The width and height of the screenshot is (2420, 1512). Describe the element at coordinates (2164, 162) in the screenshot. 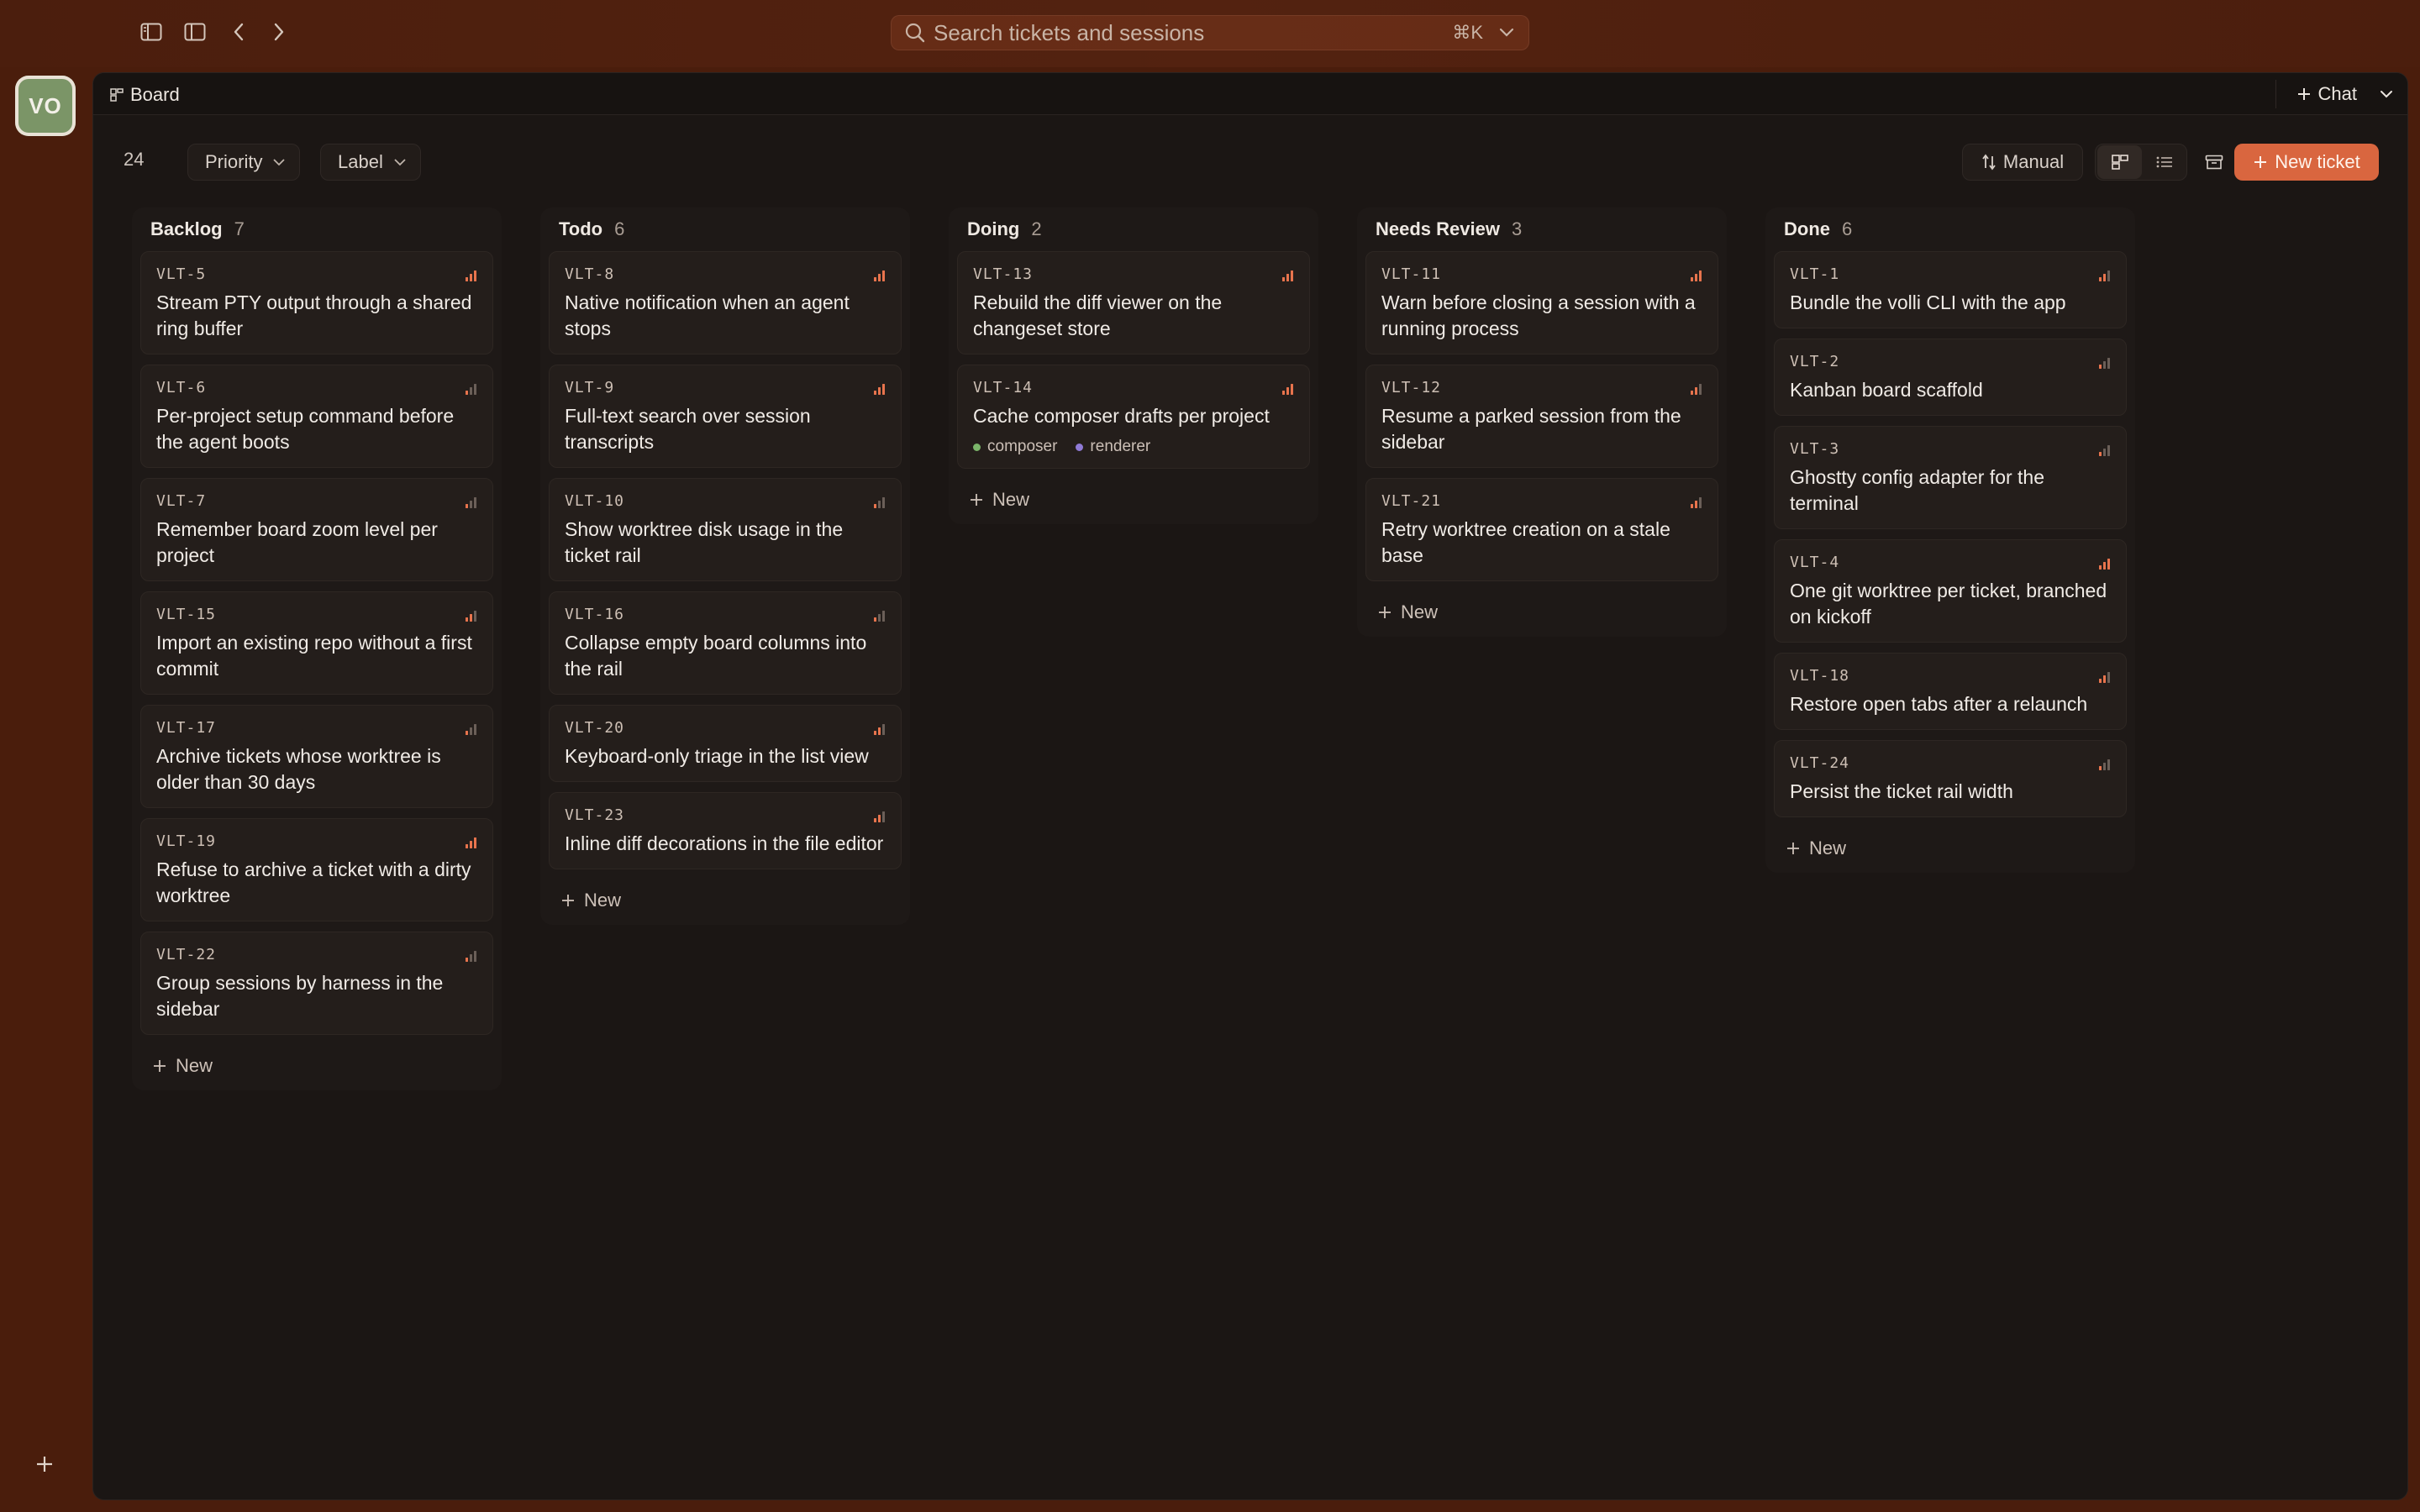

I see `list-view-icon` at that location.